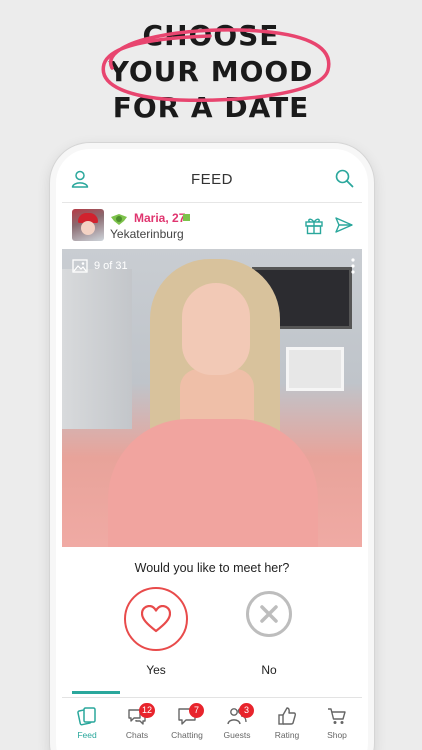 This screenshot has height=750, width=422. I want to click on tab-label: Guests, so click(237, 735).